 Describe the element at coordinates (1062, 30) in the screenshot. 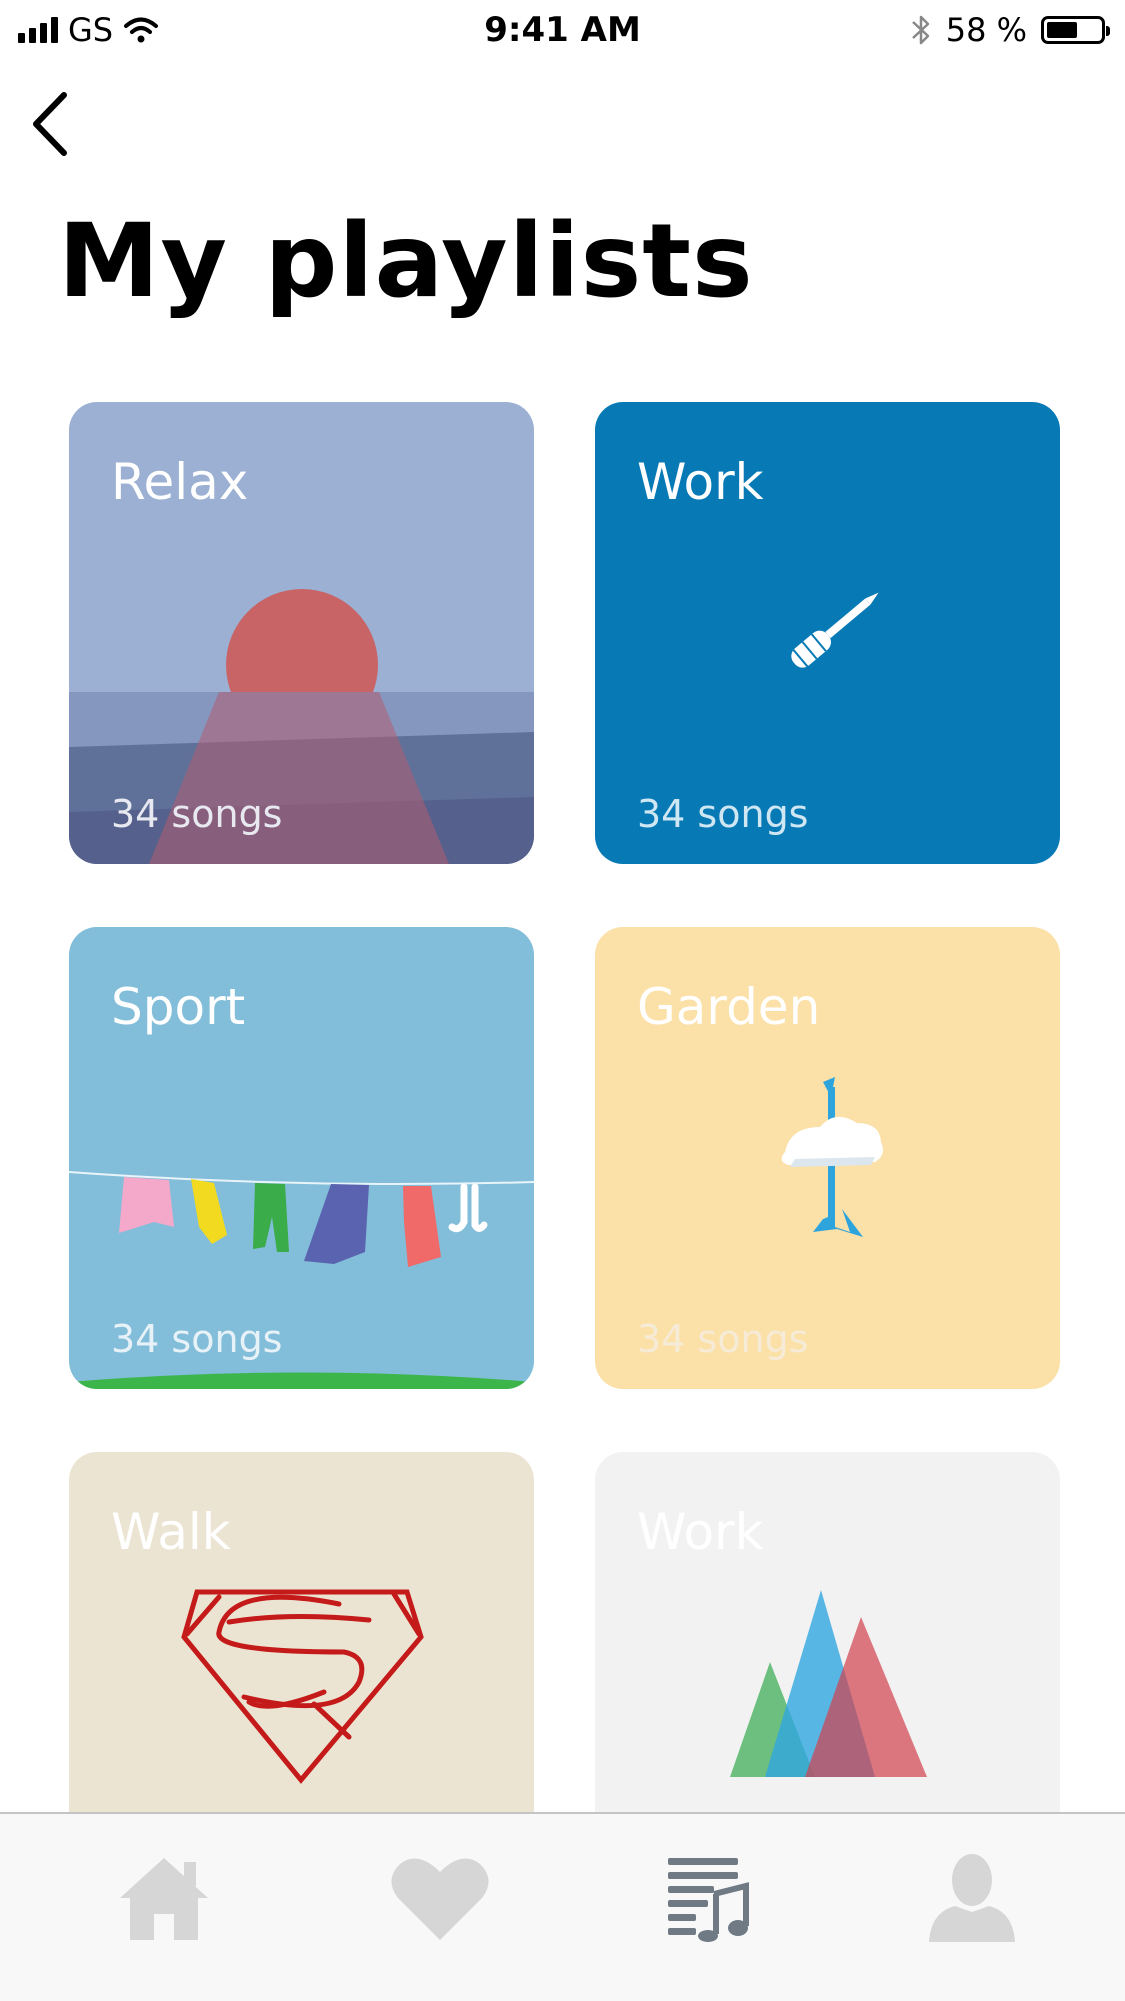

I see `battery-fill` at that location.